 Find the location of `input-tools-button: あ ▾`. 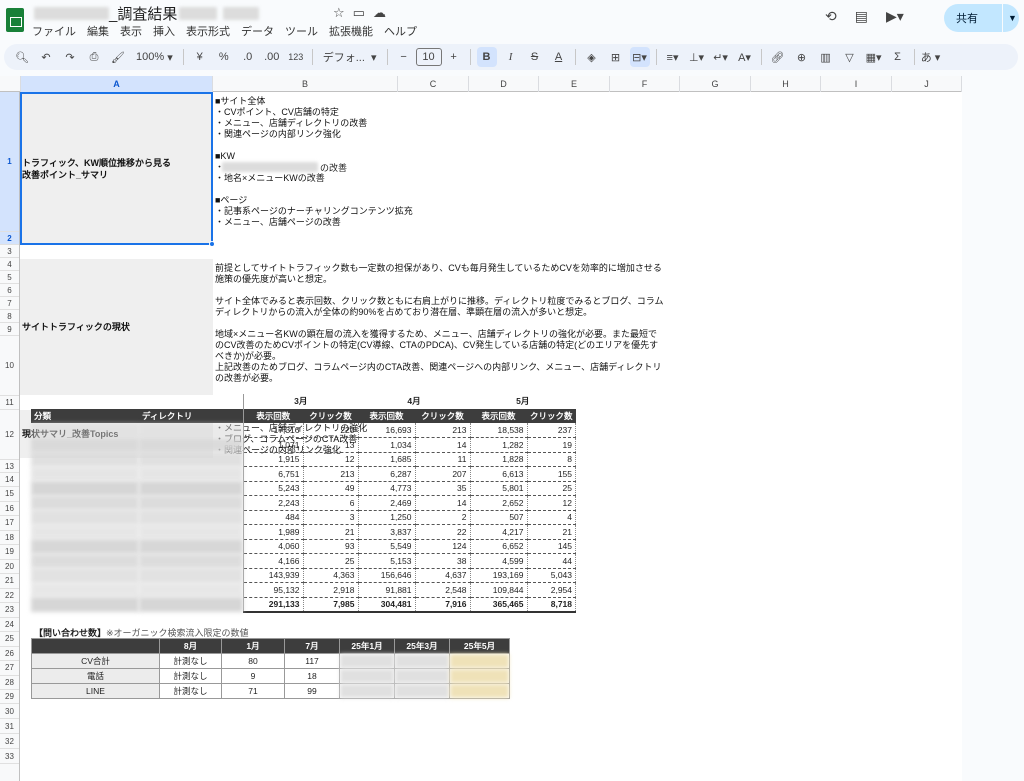

input-tools-button: あ ▾ is located at coordinates (931, 57).